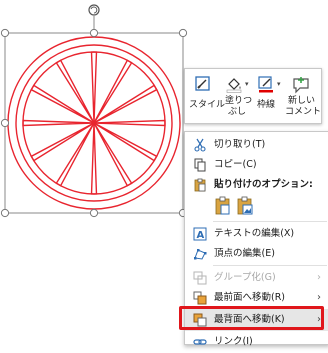 The width and height of the screenshot is (328, 353). I want to click on menu-label-edit-points: 頂点の編集(E), so click(244, 253).